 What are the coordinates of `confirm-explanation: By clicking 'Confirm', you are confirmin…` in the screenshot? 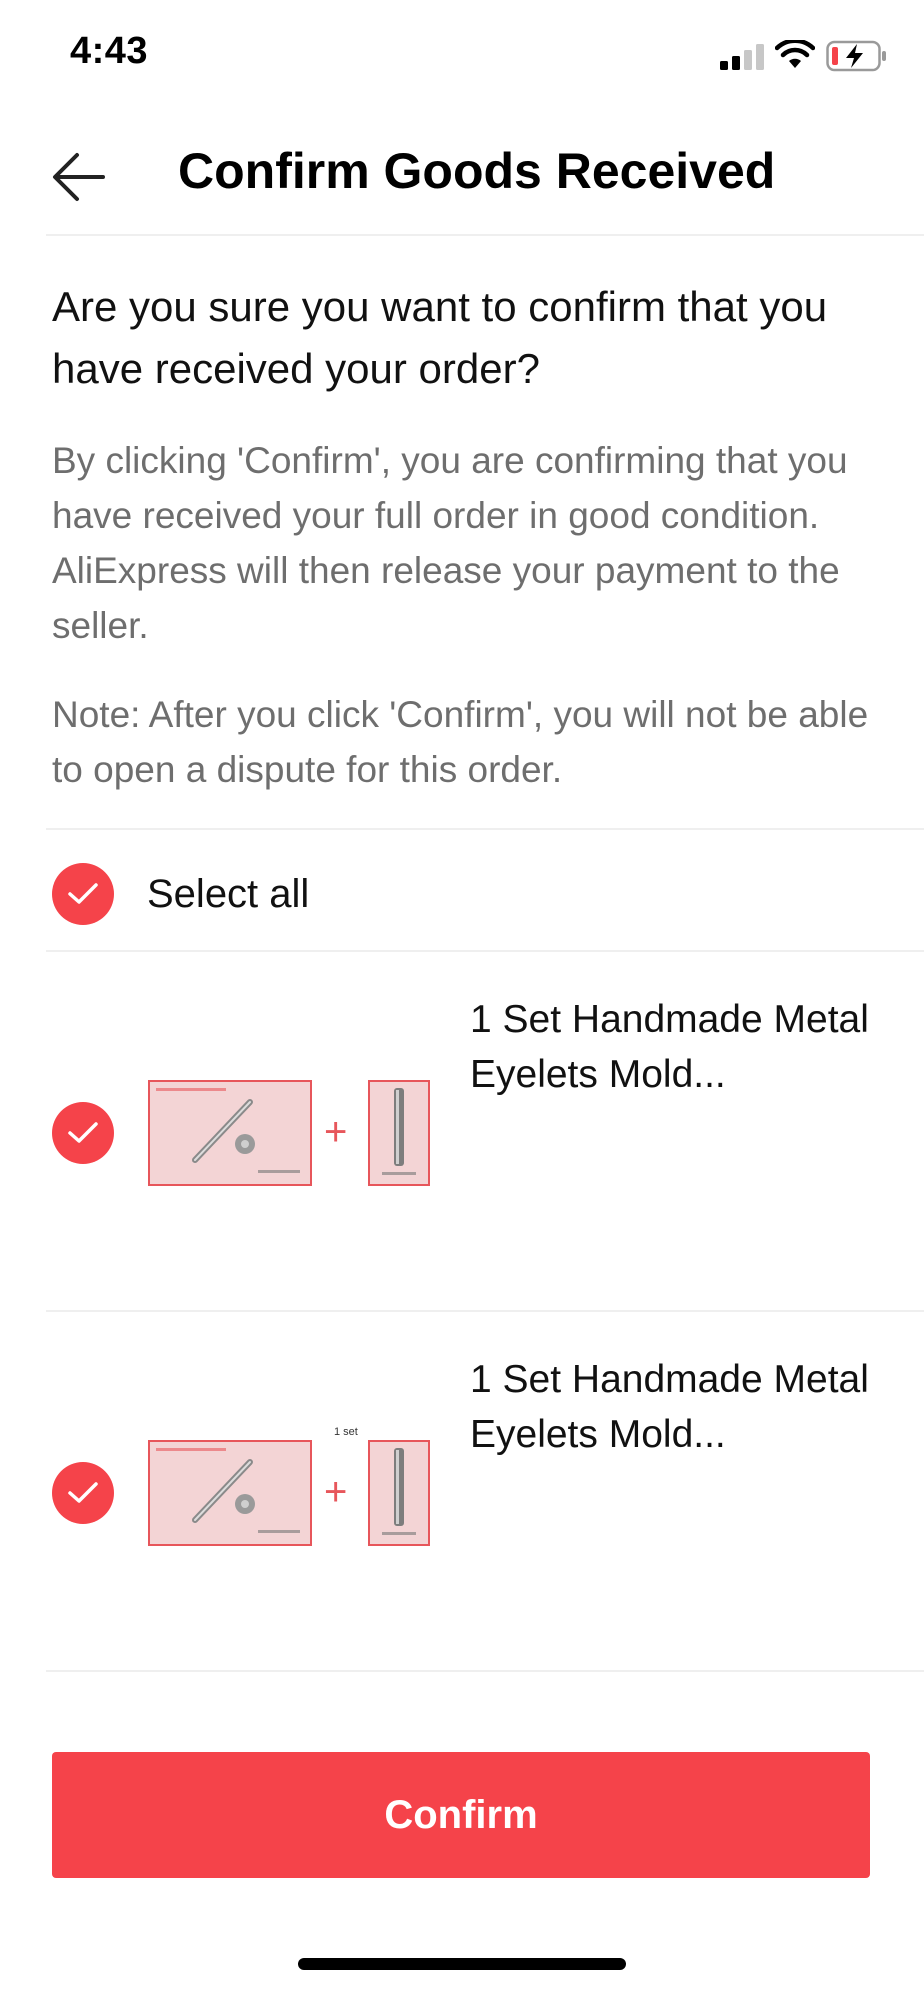 It's located at (450, 543).